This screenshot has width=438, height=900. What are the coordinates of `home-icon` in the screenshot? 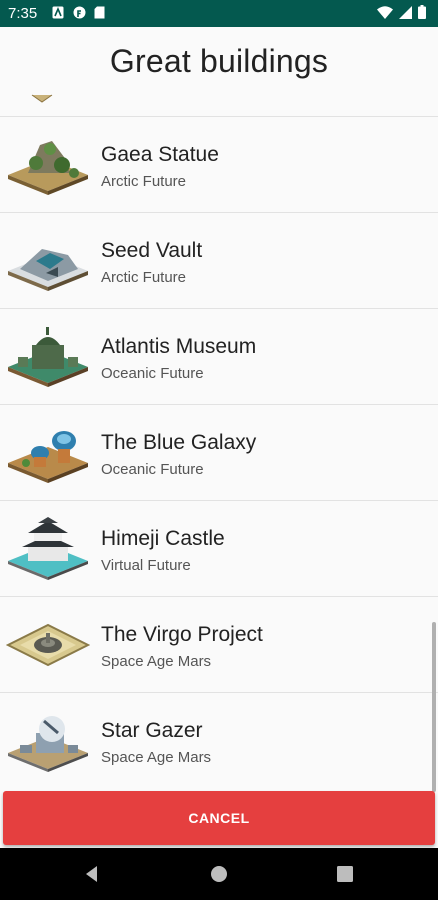 It's located at (219, 874).